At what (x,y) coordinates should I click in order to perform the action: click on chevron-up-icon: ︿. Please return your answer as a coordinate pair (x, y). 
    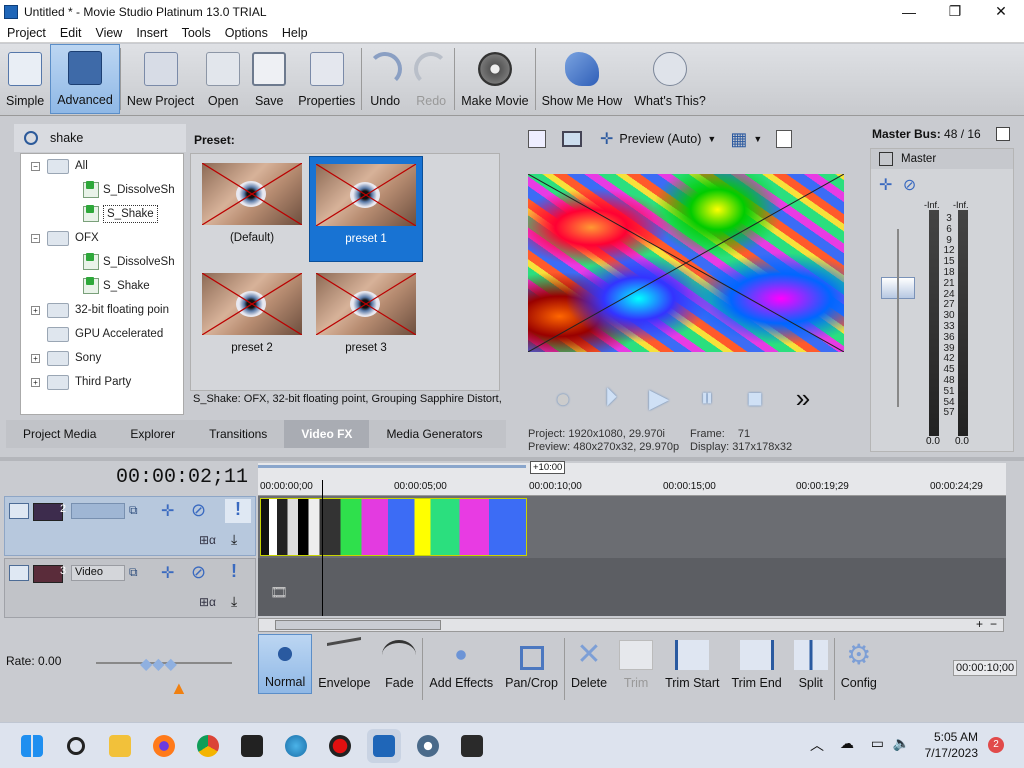
    Looking at the image, I should click on (817, 745).